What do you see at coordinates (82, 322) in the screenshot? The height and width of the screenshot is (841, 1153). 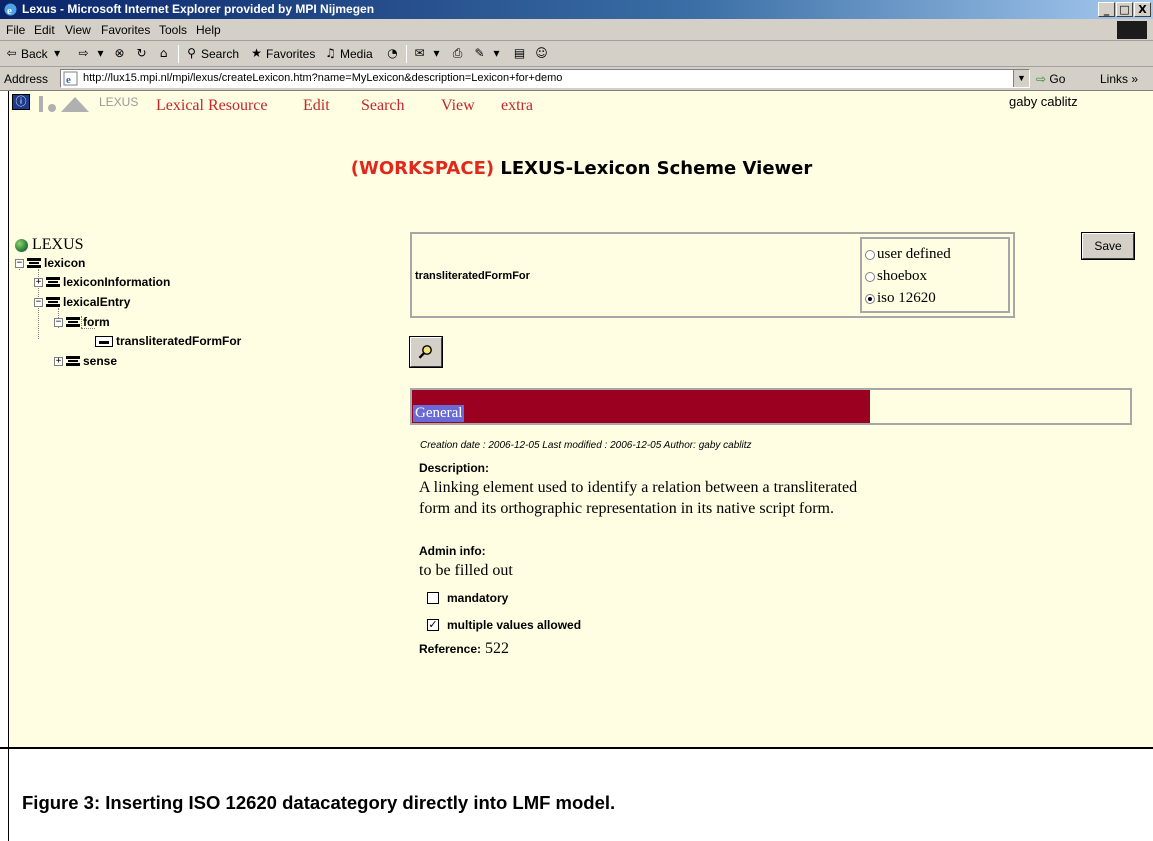 I see `tree-node-form: − form` at bounding box center [82, 322].